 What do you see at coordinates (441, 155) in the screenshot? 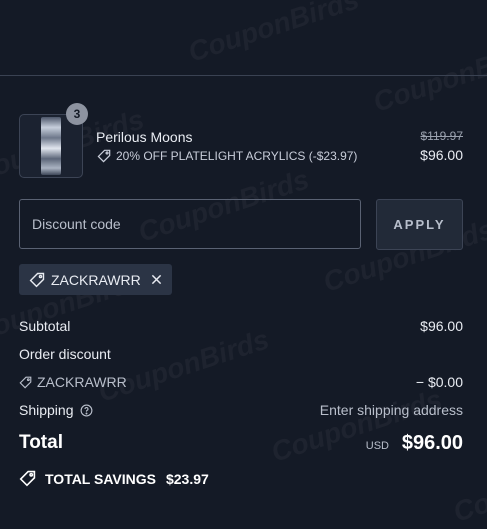
I see `product-price: $96.00` at bounding box center [441, 155].